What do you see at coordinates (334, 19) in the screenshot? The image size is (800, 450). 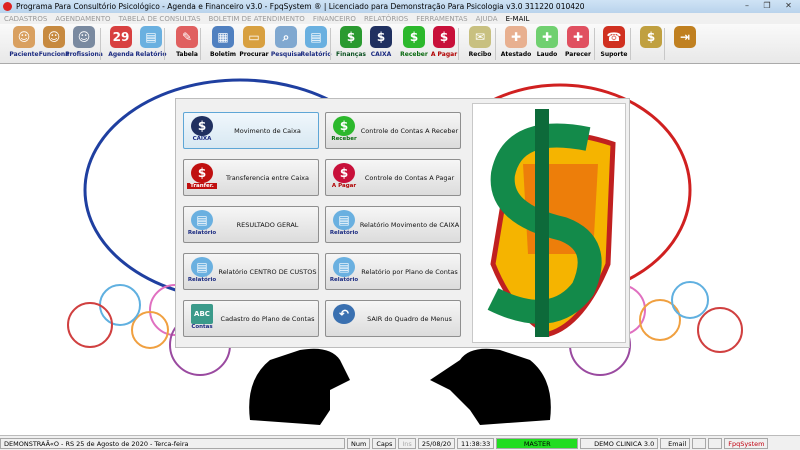 I see `menu-financeiro: FINANCEIRO` at bounding box center [334, 19].